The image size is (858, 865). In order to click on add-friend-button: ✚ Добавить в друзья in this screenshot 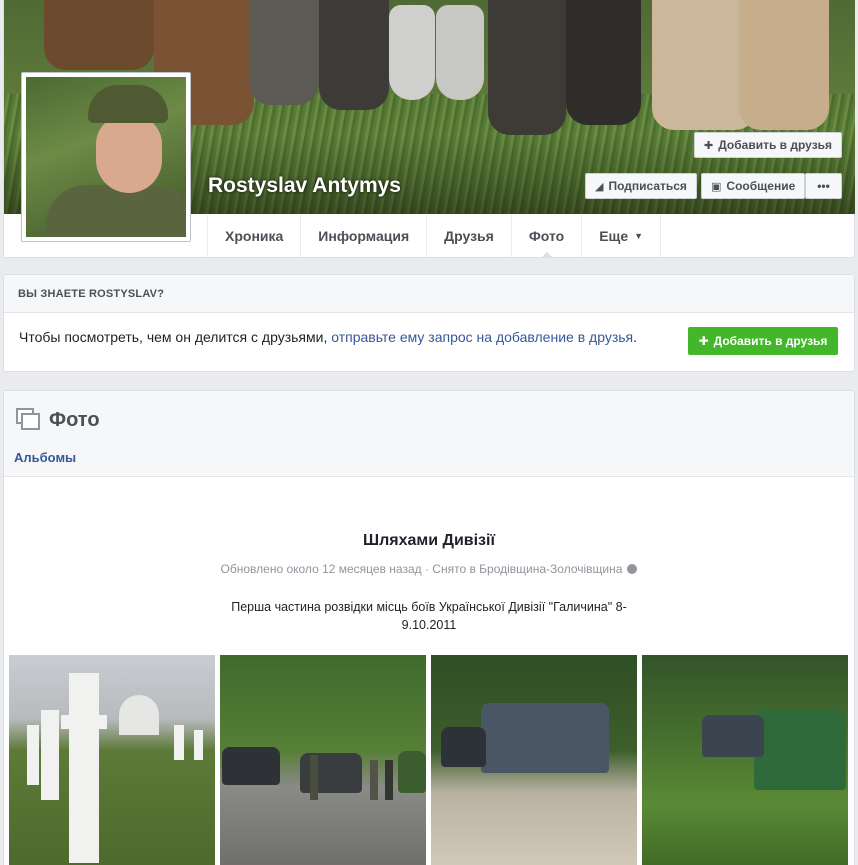, I will do `click(768, 145)`.